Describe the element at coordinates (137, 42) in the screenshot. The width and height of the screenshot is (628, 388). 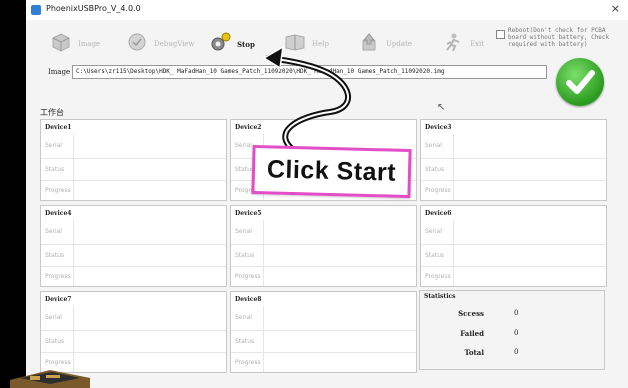
I see `debugview-icon` at that location.